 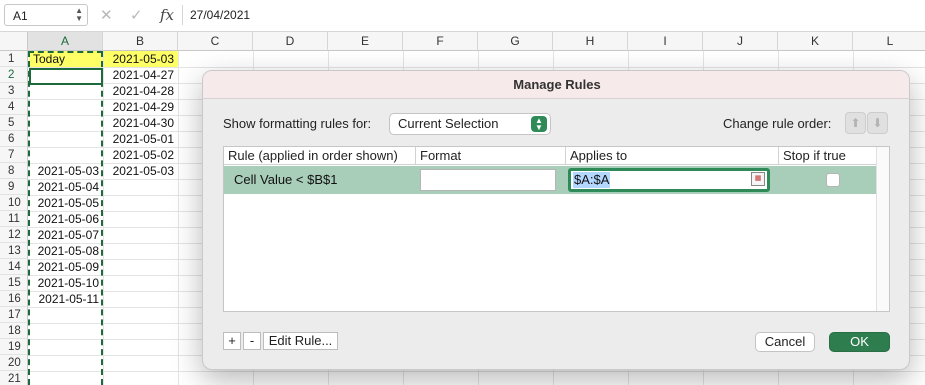 What do you see at coordinates (740, 41) in the screenshot?
I see `column-header-j: J` at bounding box center [740, 41].